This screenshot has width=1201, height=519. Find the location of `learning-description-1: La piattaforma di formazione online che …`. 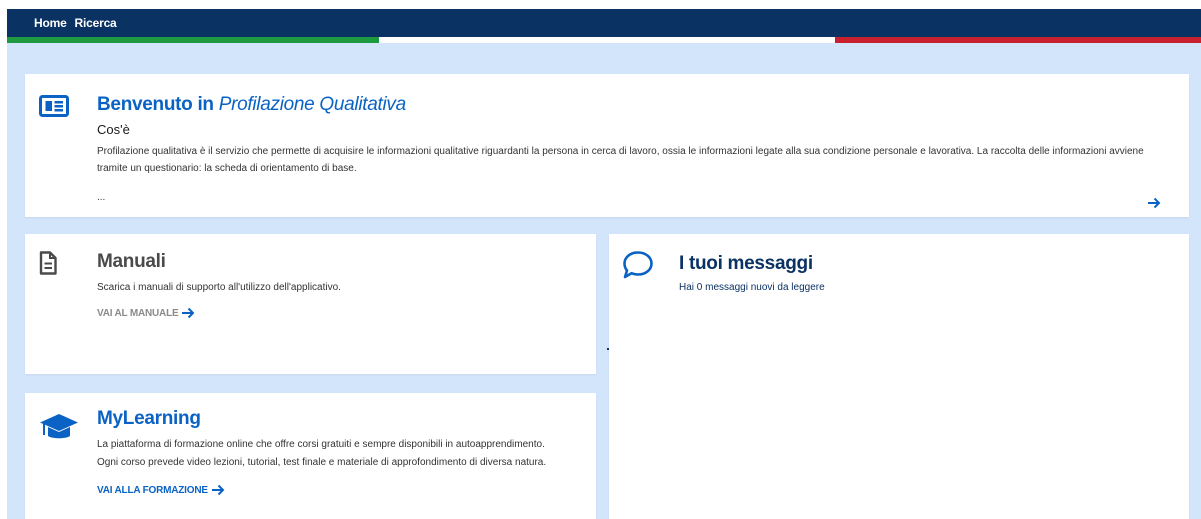

learning-description-1: La piattaforma di formazione online che … is located at coordinates (321, 444).